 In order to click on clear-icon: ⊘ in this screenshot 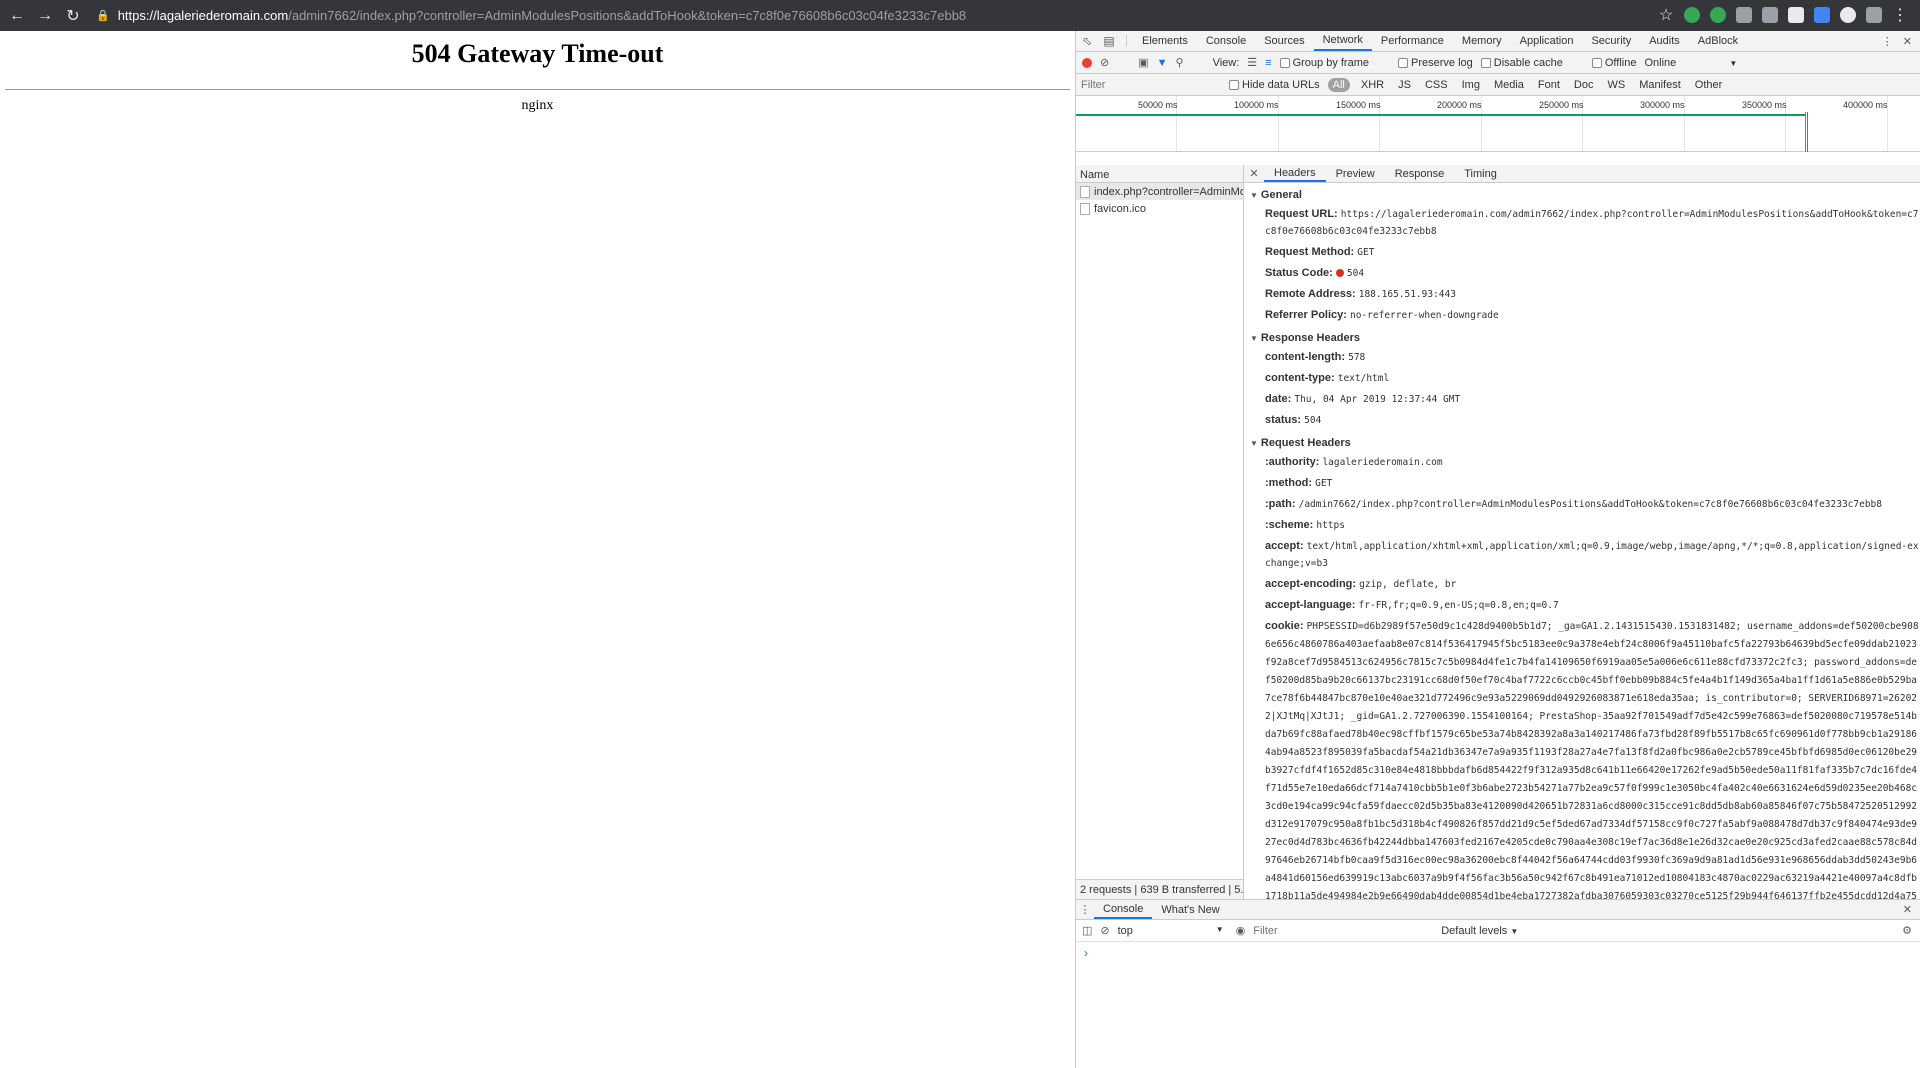, I will do `click(1104, 62)`.